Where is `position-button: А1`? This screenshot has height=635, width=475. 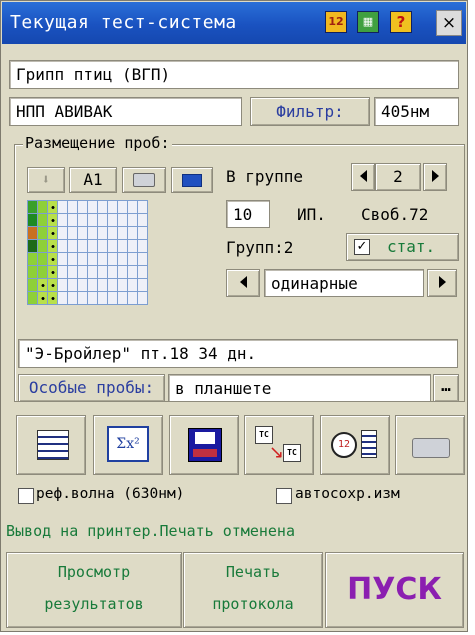
position-button: А1 is located at coordinates (93, 180).